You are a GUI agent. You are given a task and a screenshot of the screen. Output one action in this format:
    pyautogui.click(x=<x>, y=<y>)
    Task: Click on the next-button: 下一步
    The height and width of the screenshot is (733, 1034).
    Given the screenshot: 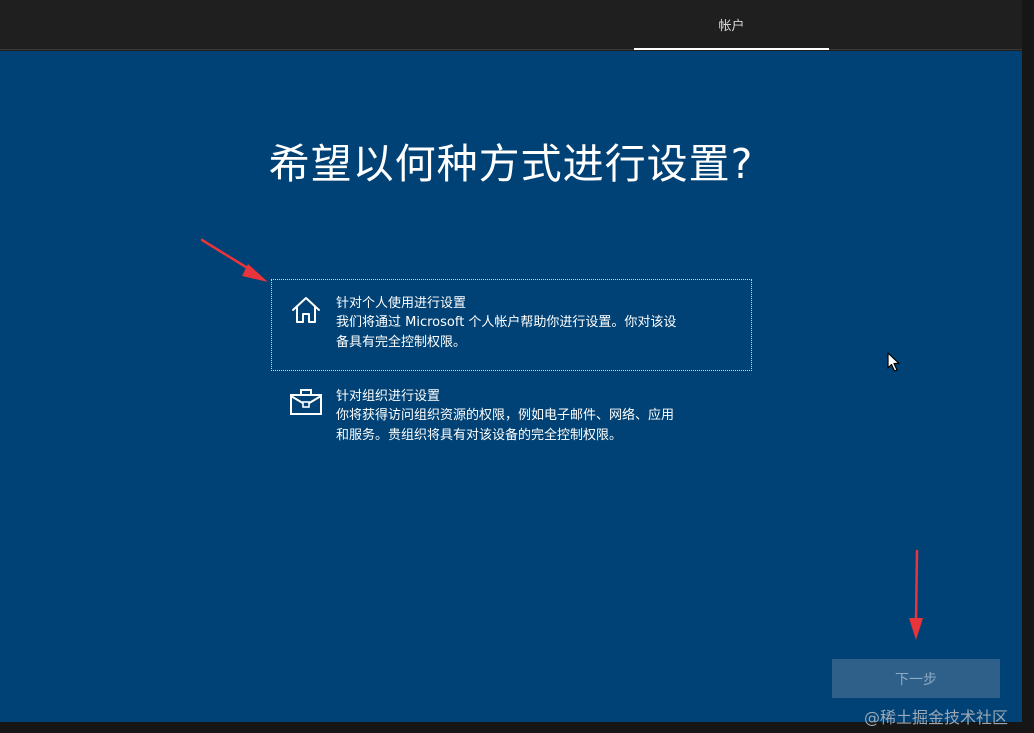 What is the action you would take?
    pyautogui.click(x=916, y=678)
    